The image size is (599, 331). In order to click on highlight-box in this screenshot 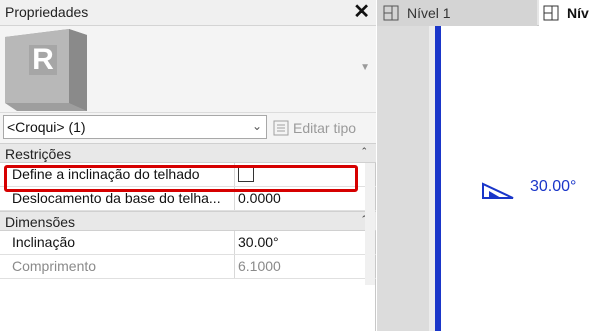, I will do `click(181, 178)`.